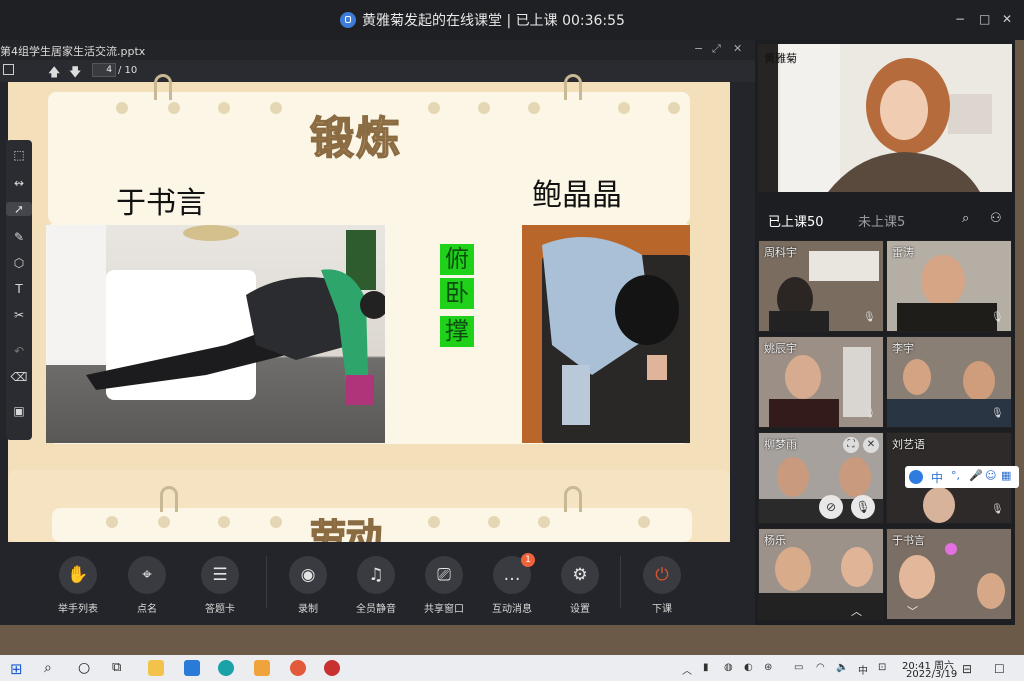 This screenshot has width=1024, height=681. What do you see at coordinates (19, 263) in the screenshot?
I see `shapes-icon: ⬡` at bounding box center [19, 263].